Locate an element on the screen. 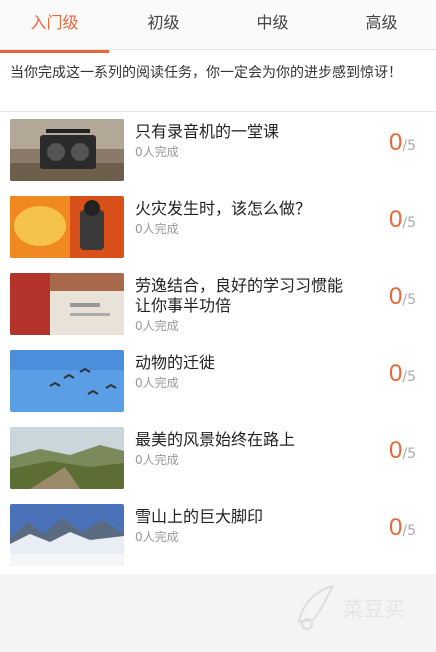 The width and height of the screenshot is (436, 652). item-title: 雪山上的巨大脚印 is located at coordinates (199, 516).